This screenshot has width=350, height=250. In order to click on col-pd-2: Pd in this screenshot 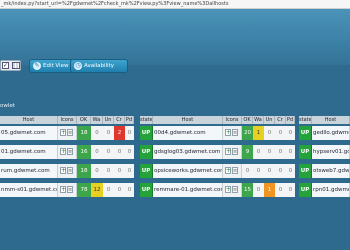, I will do `click(290, 120)`.